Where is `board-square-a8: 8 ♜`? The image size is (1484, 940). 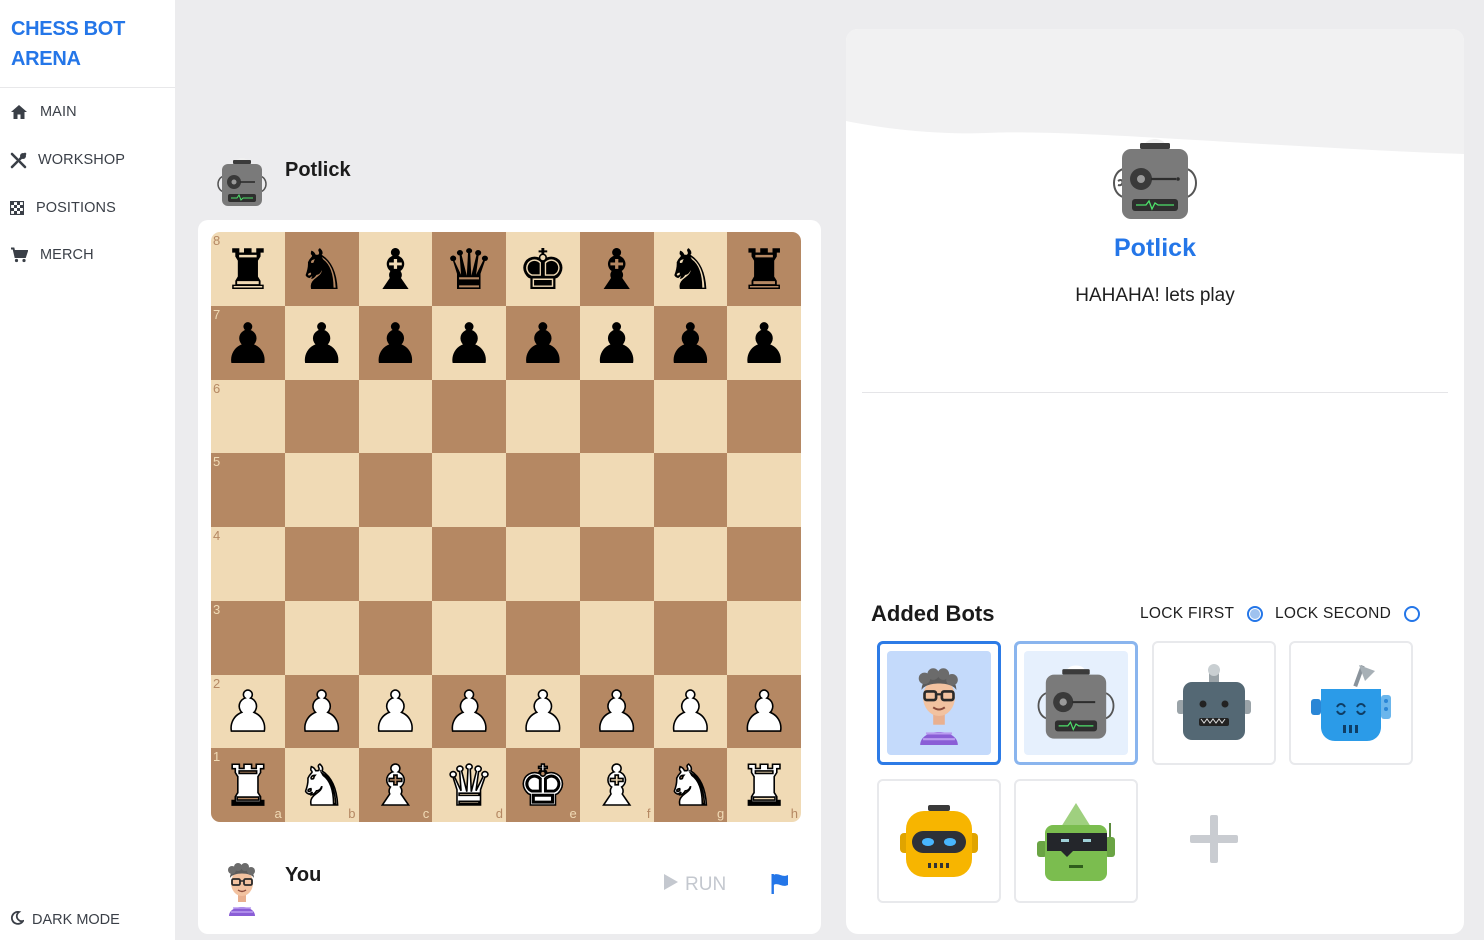 board-square-a8: 8 ♜ is located at coordinates (248, 269).